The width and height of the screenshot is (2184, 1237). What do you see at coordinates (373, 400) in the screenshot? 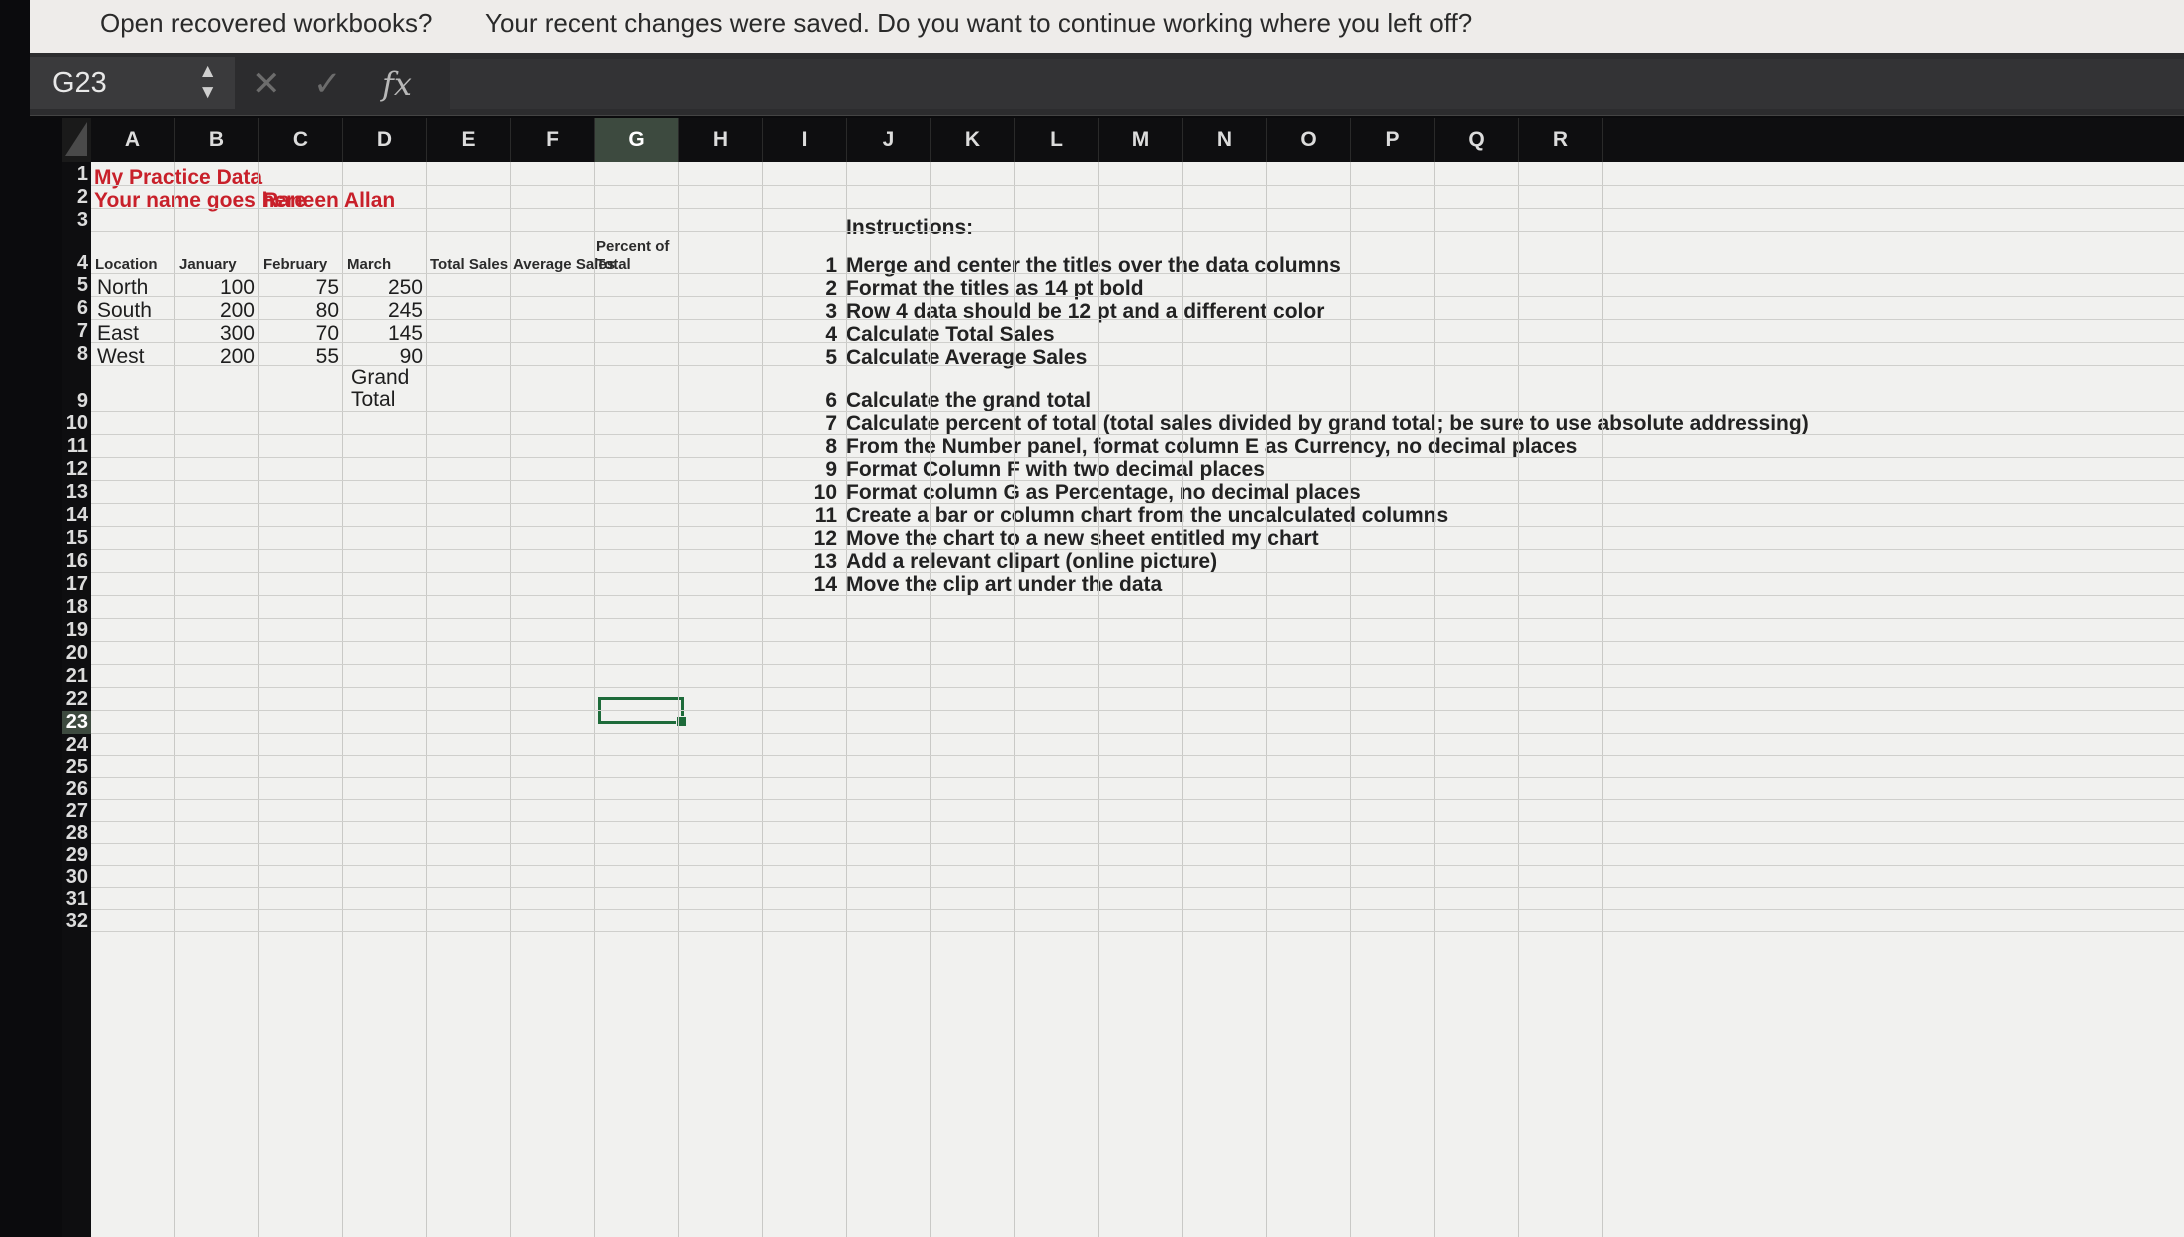
I see `grand-total-label-line2: Total` at bounding box center [373, 400].